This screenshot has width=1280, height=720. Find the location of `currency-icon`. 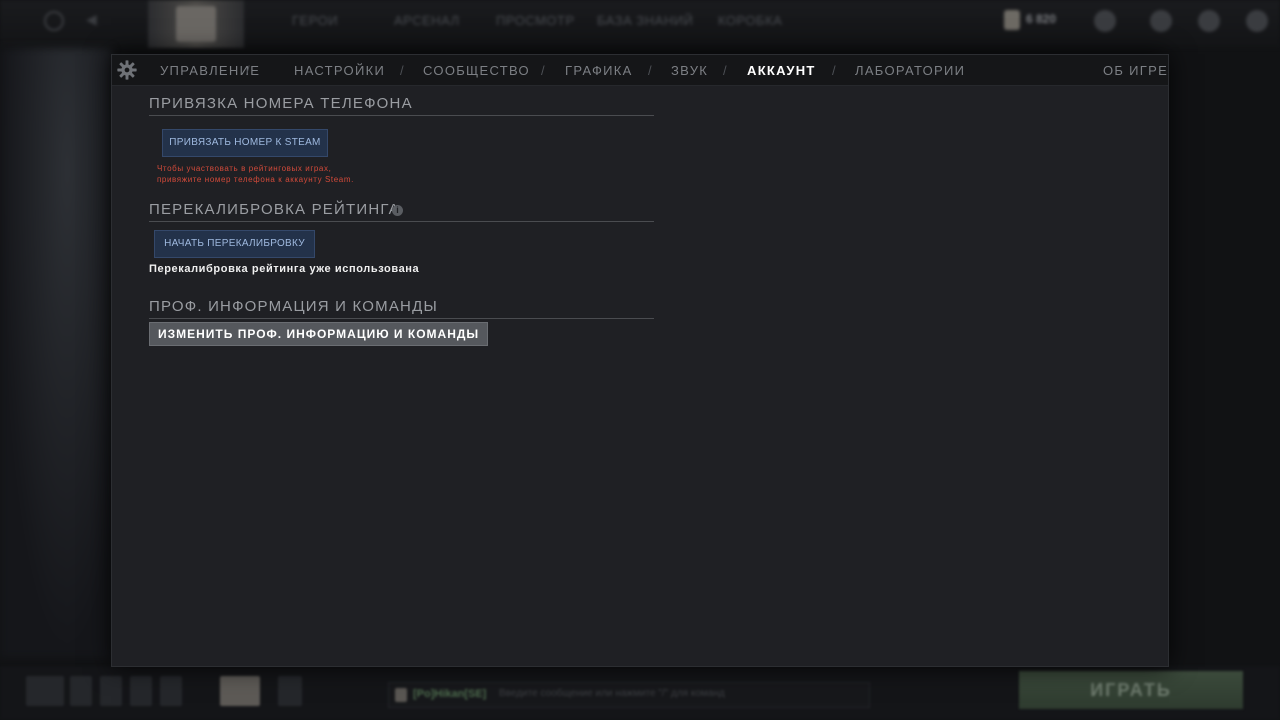

currency-icon is located at coordinates (1012, 20).